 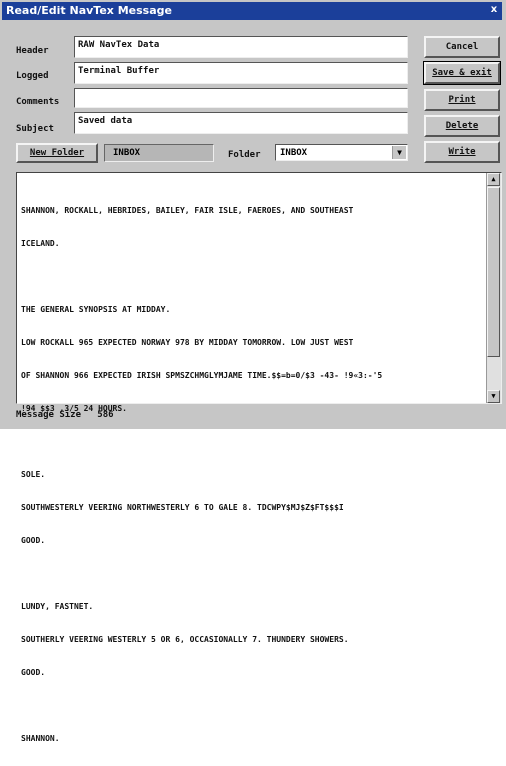 What do you see at coordinates (252, 11) in the screenshot?
I see `title-bar: Read/Edit NavTex Message x` at bounding box center [252, 11].